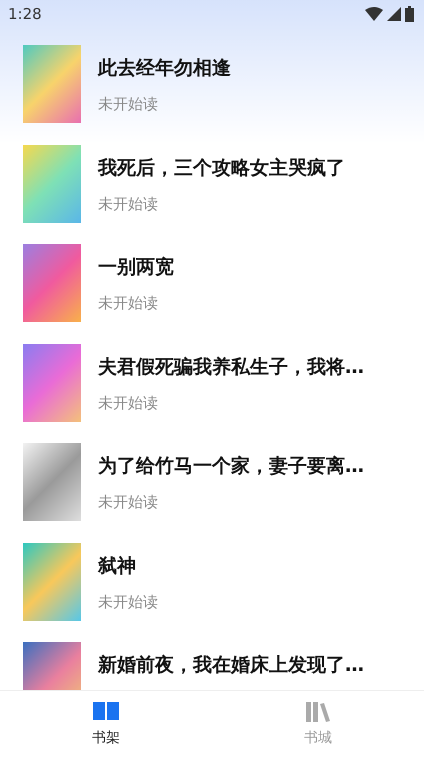 The width and height of the screenshot is (424, 757). Describe the element at coordinates (409, 14) in the screenshot. I see `battery-icon` at that location.